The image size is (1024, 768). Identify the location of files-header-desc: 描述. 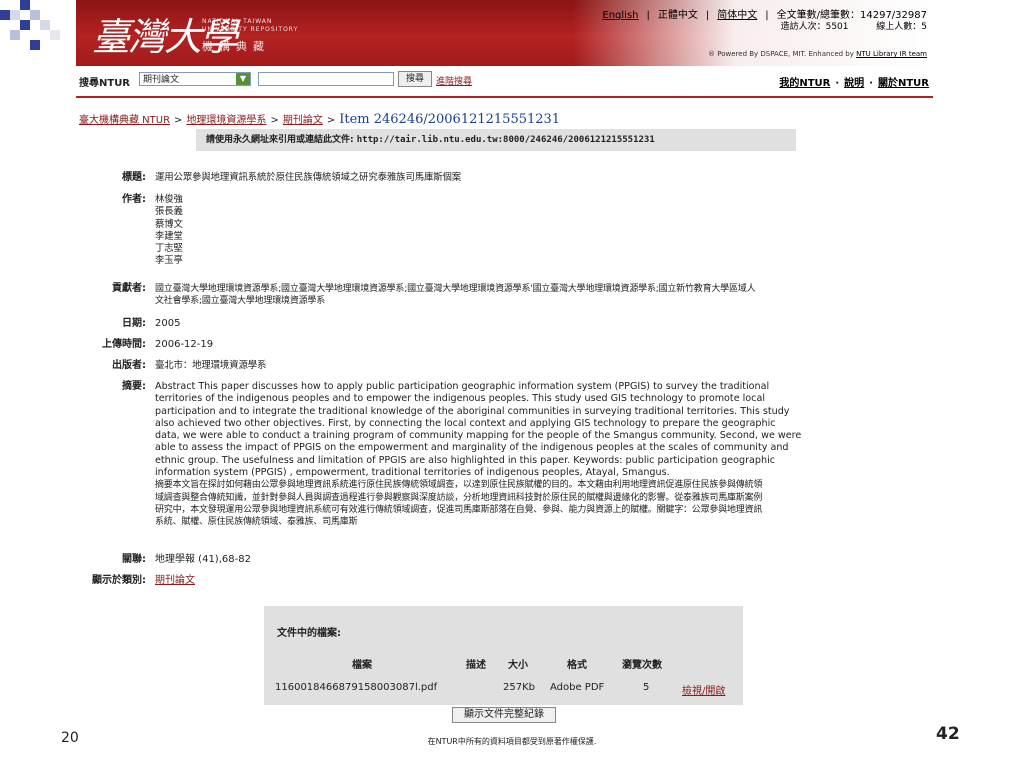
(476, 665).